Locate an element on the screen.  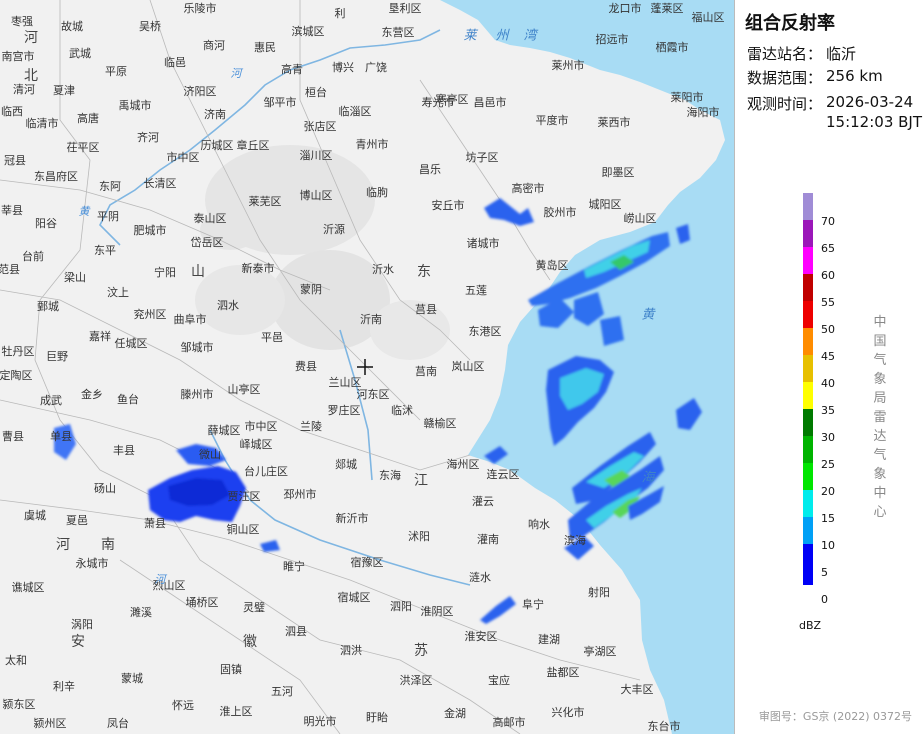
color-scale-label: 15 is located at coordinates (828, 518).